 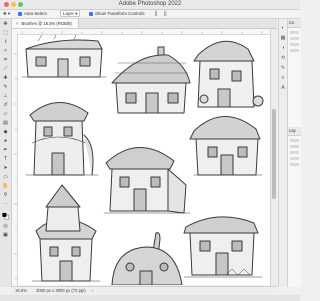 I want to click on show-transform-label: Show Transform Controls, so click(x=120, y=13).